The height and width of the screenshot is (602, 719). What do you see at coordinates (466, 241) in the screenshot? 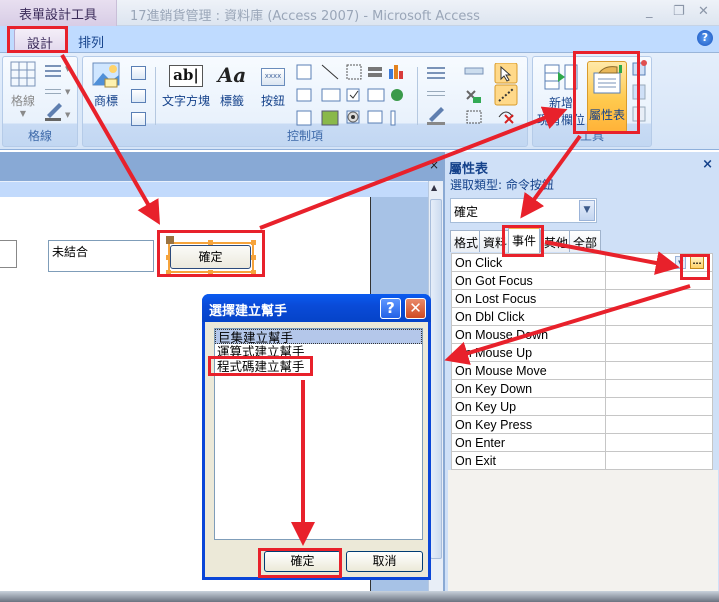
I see `tab-format: 格式` at bounding box center [466, 241].